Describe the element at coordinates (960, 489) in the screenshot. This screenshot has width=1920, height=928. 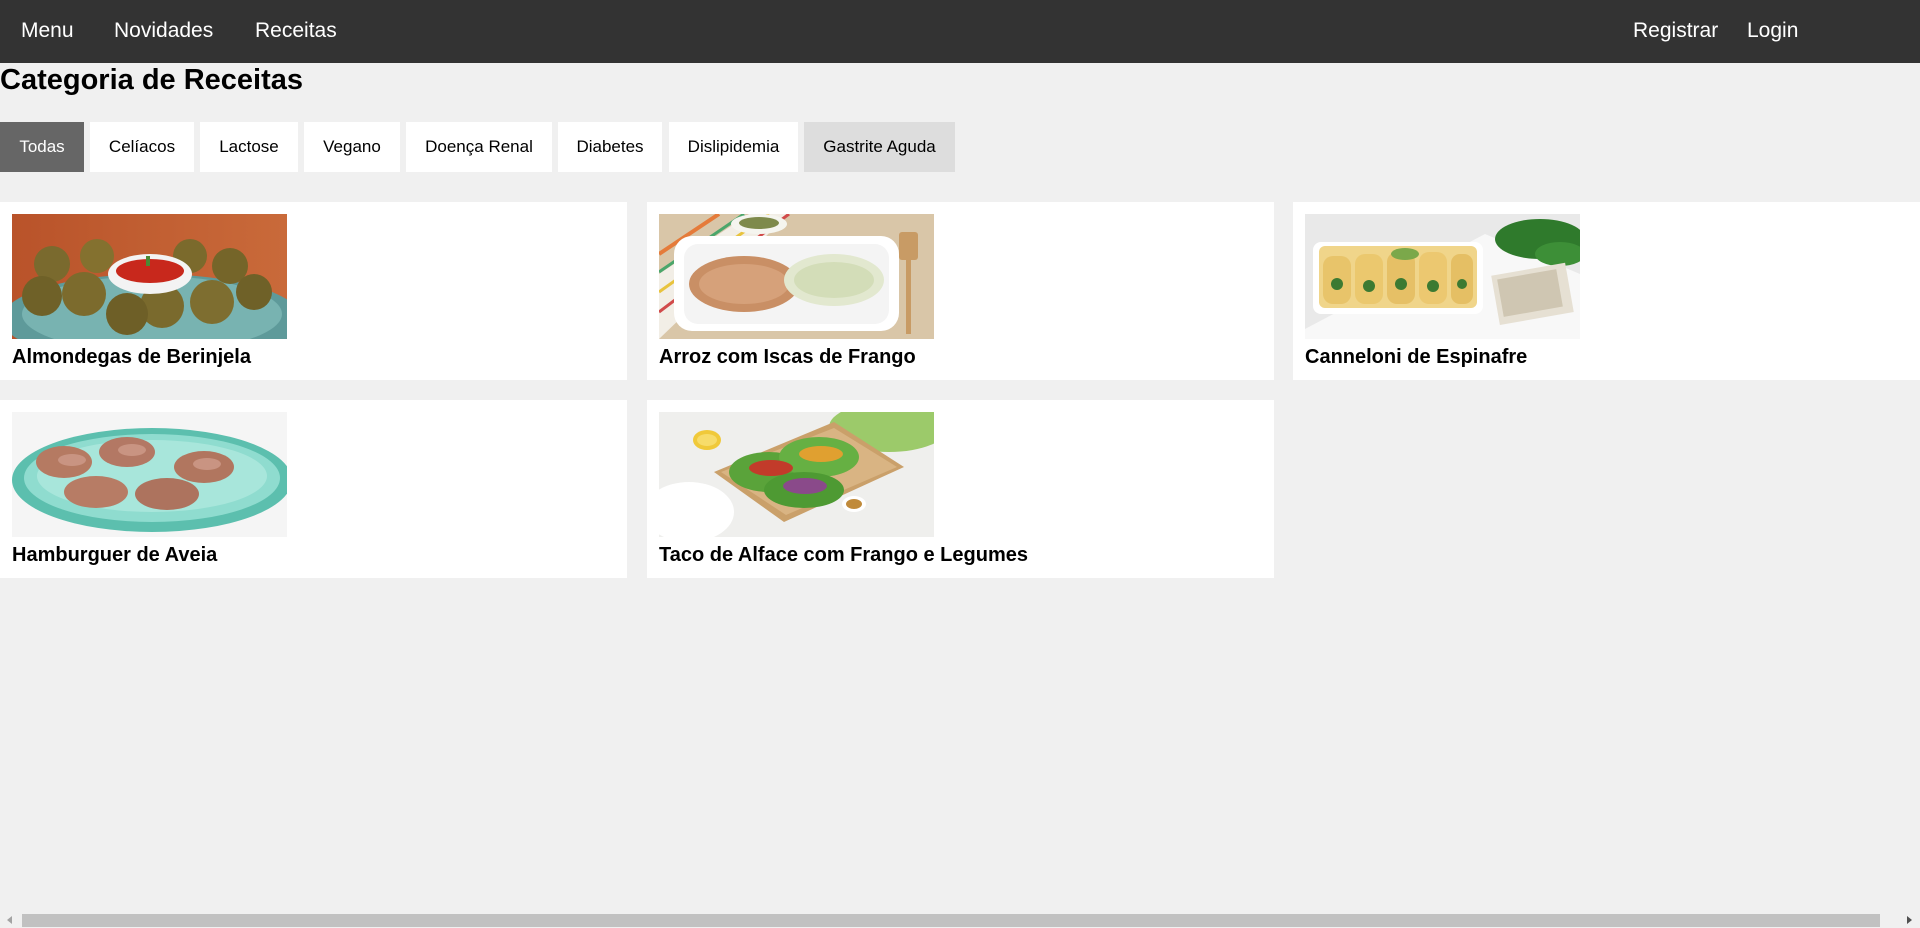
I see `recipe-card: Taco de Alface com Frango e Legumes` at that location.